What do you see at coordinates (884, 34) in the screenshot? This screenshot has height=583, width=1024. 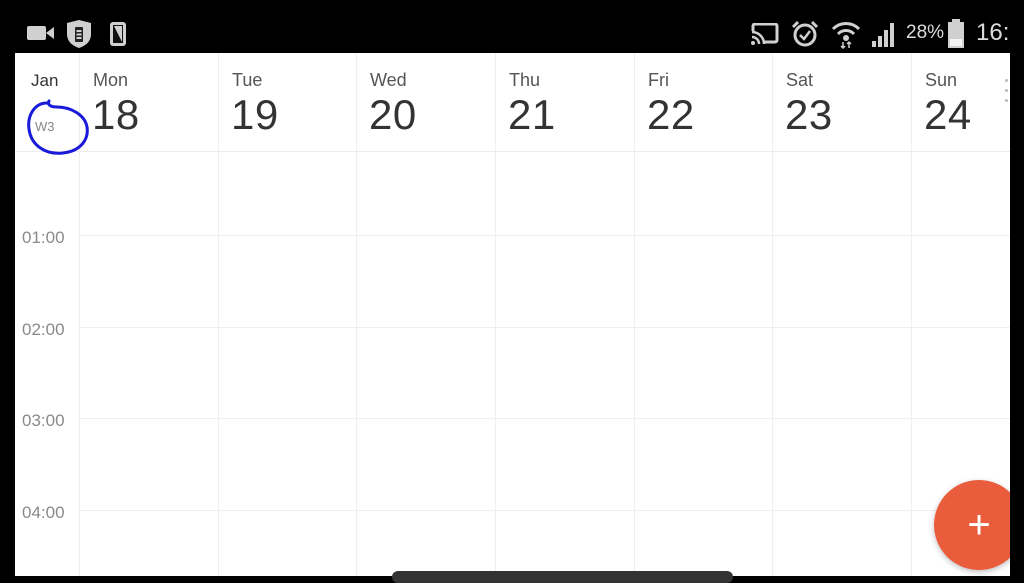 I see `signal-icon` at bounding box center [884, 34].